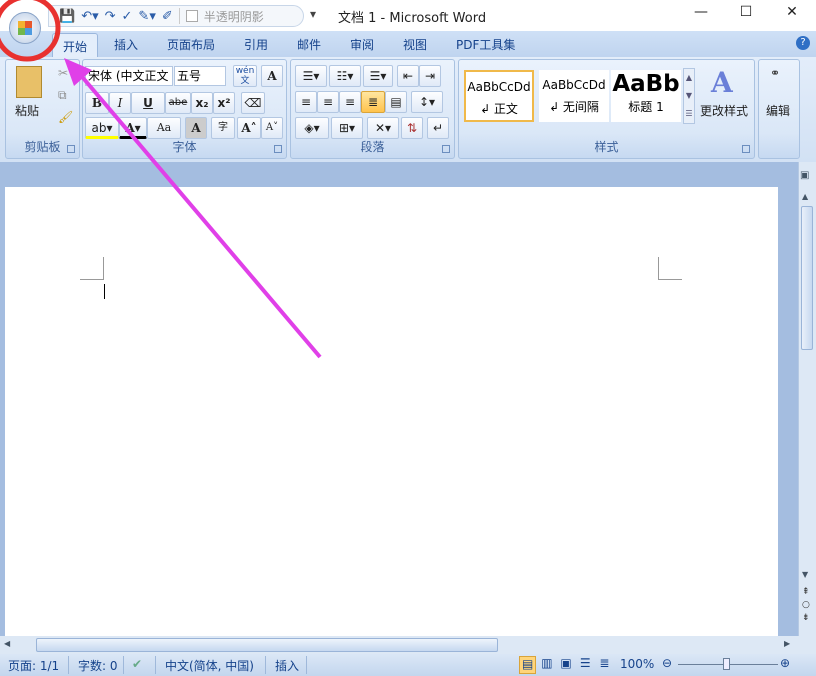  Describe the element at coordinates (30, 31) in the screenshot. I see `annotation-circle` at that location.